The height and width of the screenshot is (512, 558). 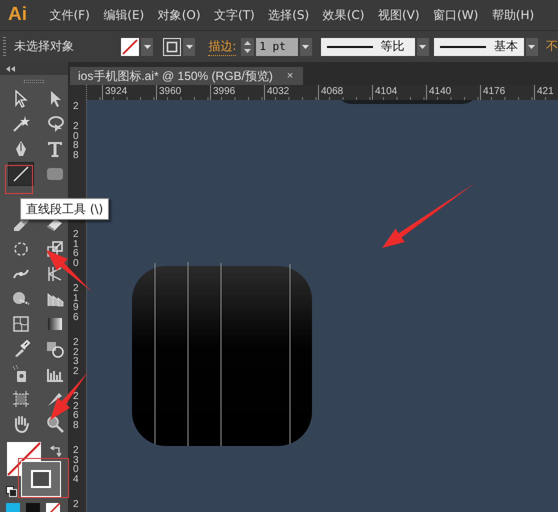 What do you see at coordinates (11, 69) in the screenshot?
I see `collapse-icon` at bounding box center [11, 69].